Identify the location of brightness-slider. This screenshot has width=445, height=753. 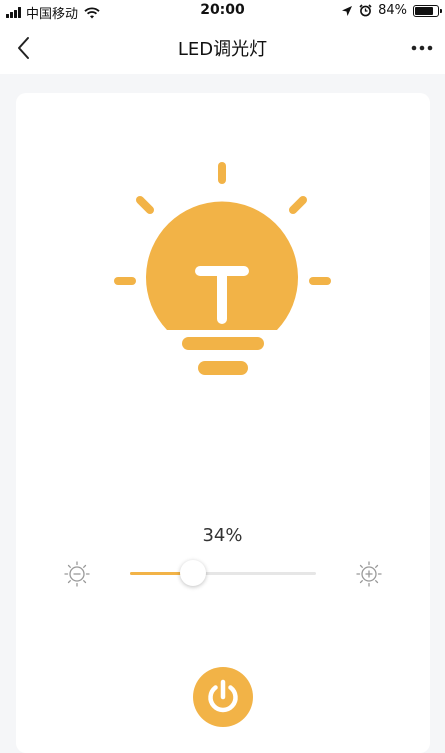
(223, 573).